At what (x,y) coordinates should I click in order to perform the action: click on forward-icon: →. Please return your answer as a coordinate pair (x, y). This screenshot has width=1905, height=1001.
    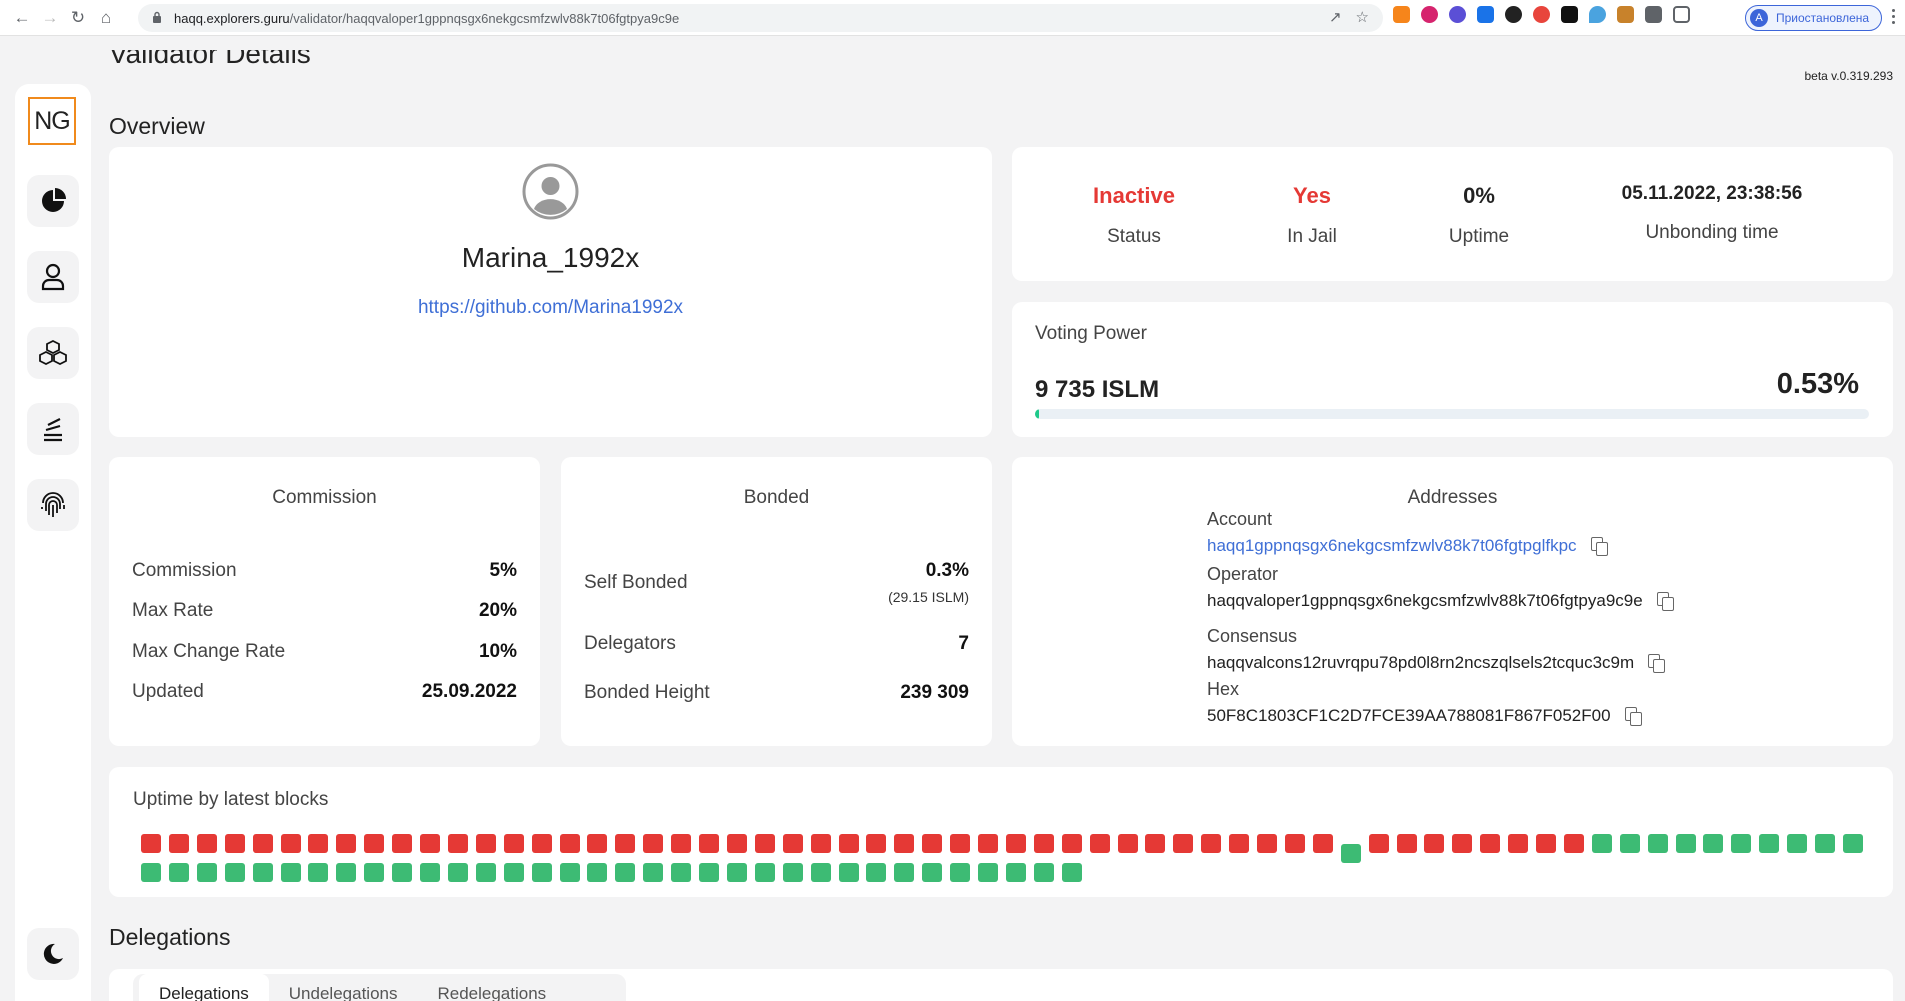
    Looking at the image, I should click on (50, 18).